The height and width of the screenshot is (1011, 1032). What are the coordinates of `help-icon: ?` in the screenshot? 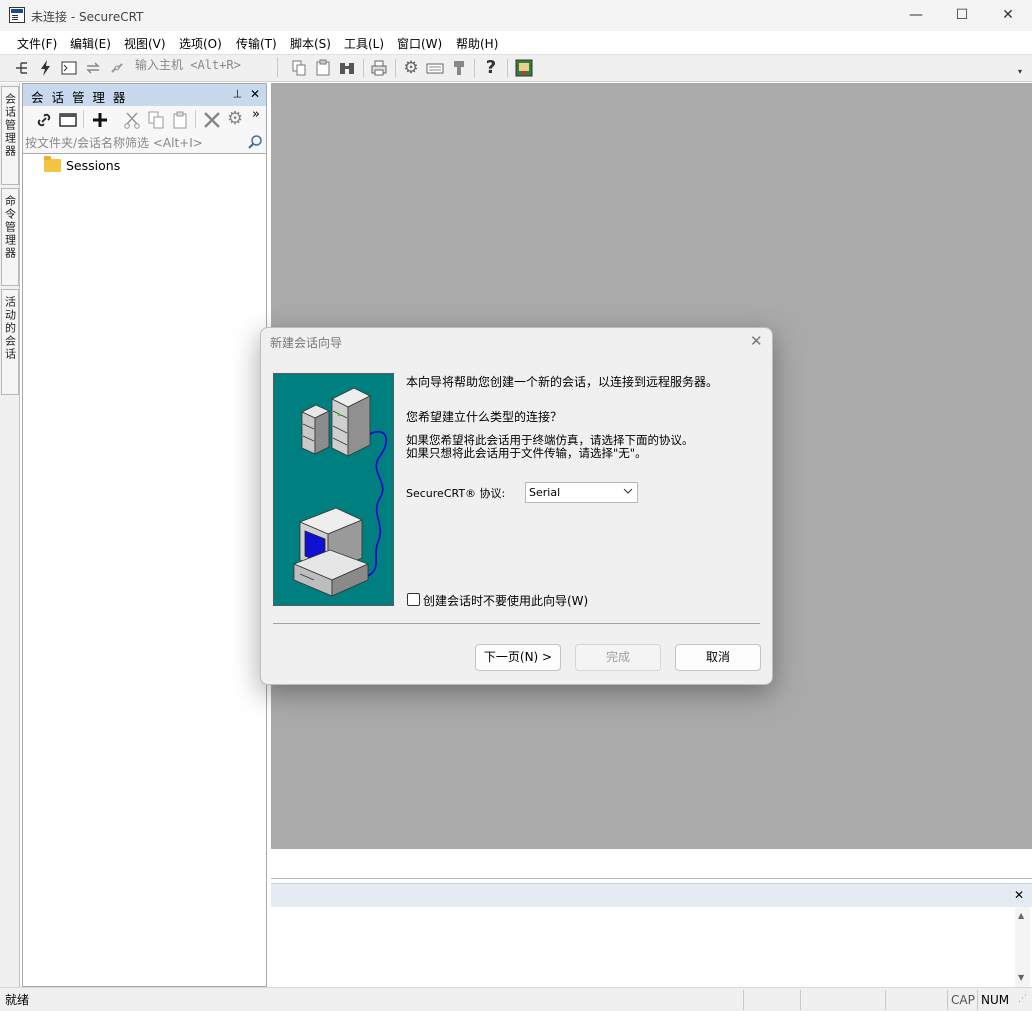 It's located at (491, 68).